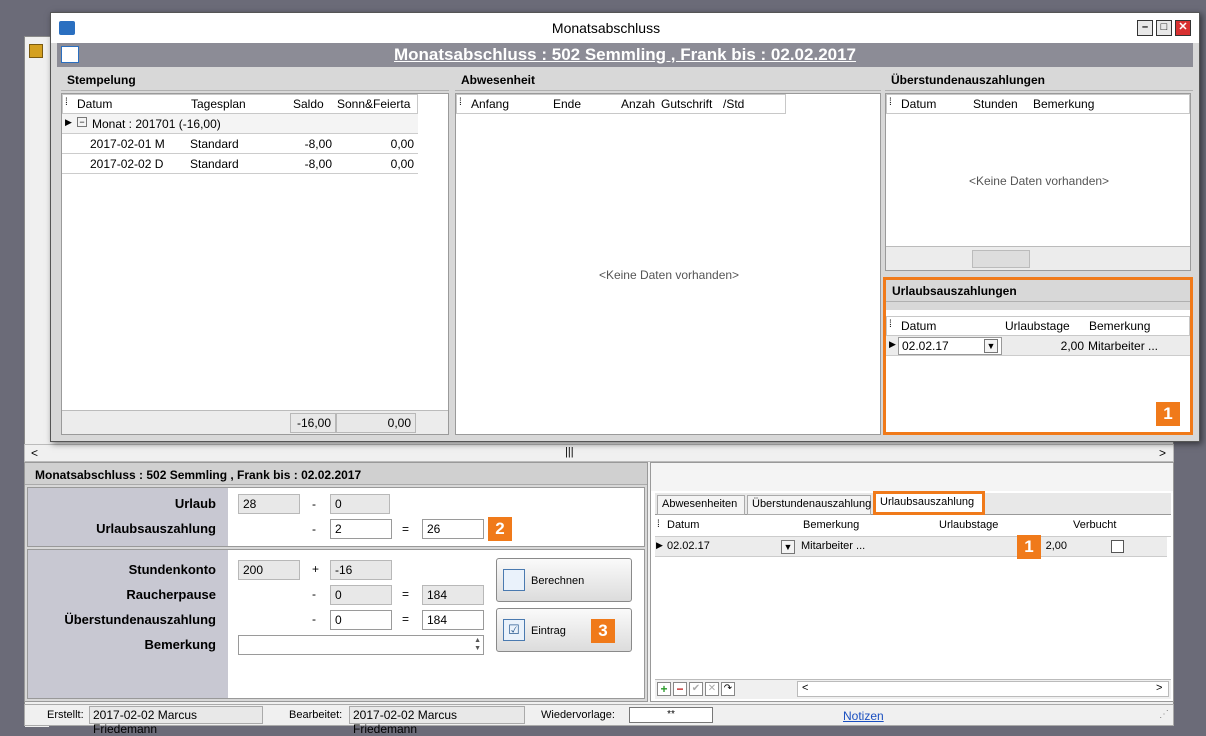  Describe the element at coordinates (686, 104) in the screenshot. I see `col-gutschrift: Gutschrift` at that location.